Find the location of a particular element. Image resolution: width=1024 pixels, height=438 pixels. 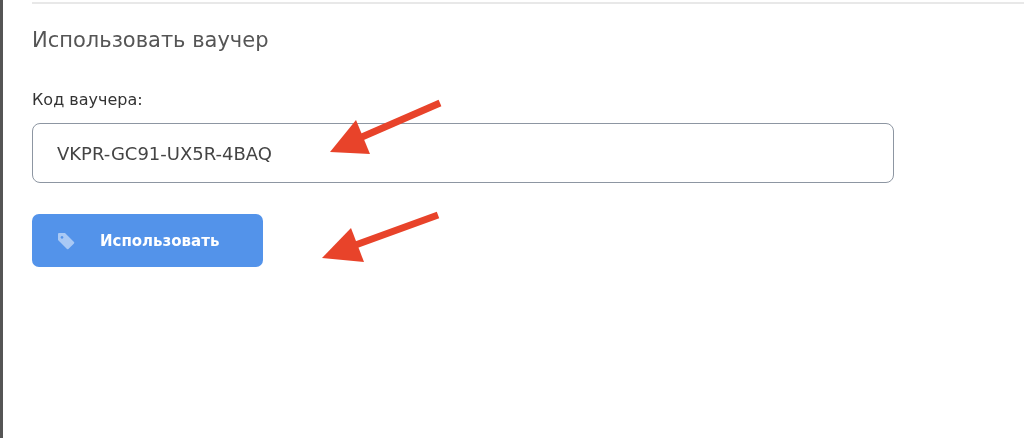

voucher-code-field: VKPR-GC91-UX5R-4BAQ is located at coordinates (463, 153).